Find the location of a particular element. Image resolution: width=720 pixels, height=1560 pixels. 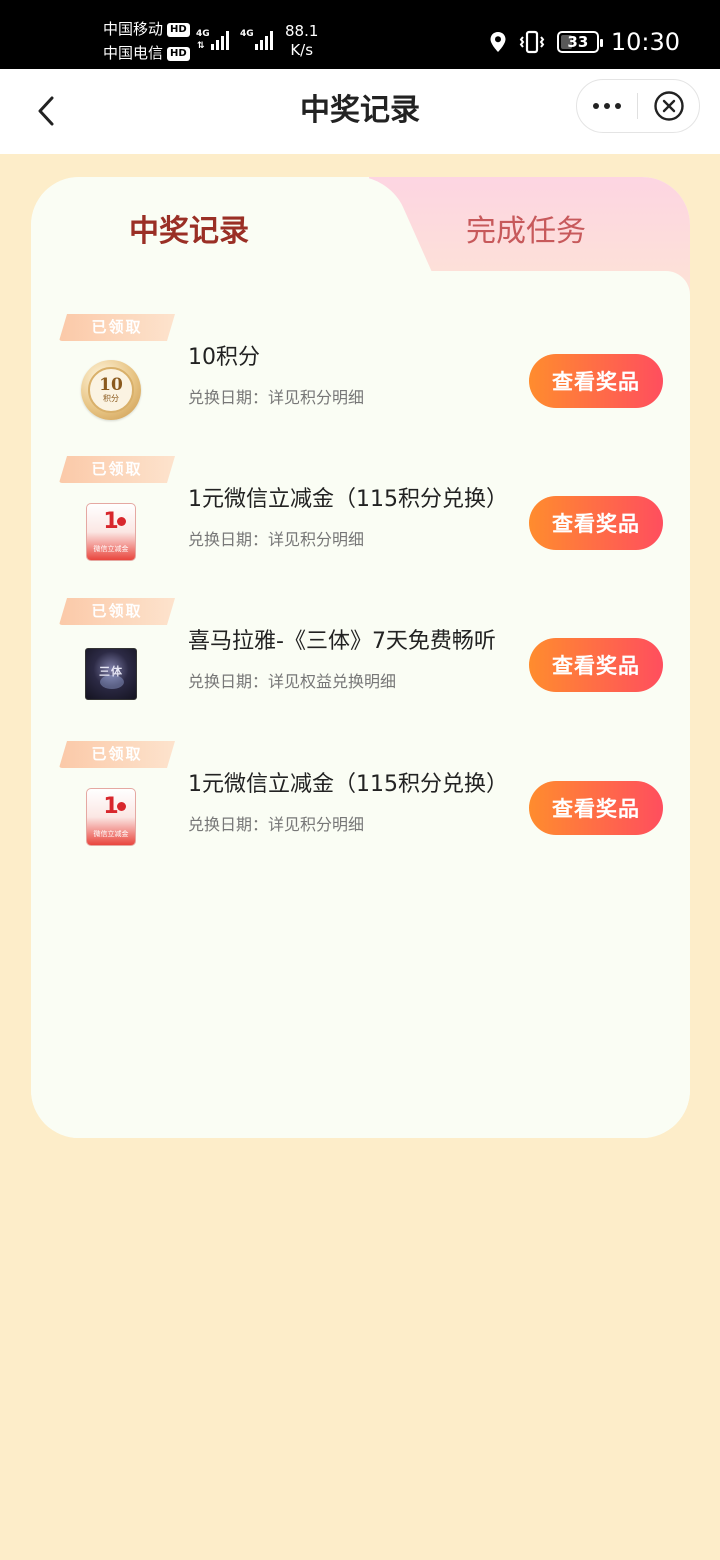

vibrate-icon is located at coordinates (532, 42).